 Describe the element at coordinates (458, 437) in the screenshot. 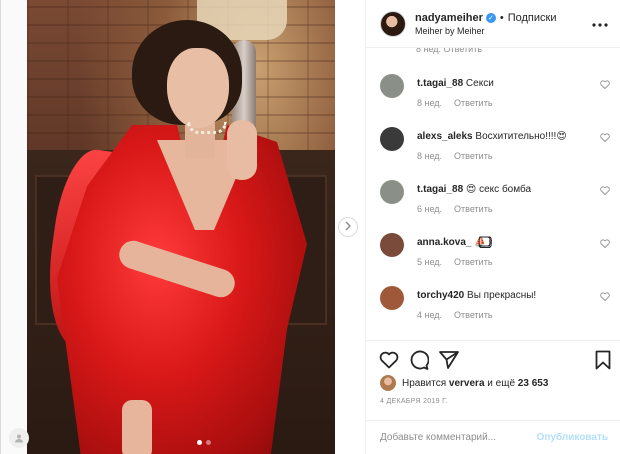

I see `add-comment-input` at that location.